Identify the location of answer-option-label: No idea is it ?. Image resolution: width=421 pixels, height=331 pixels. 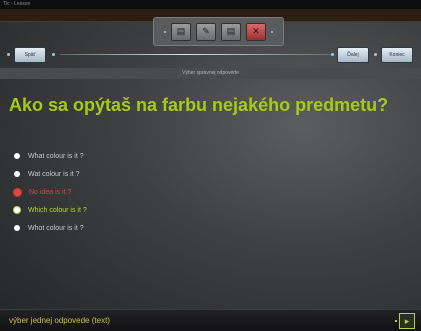
(50, 192).